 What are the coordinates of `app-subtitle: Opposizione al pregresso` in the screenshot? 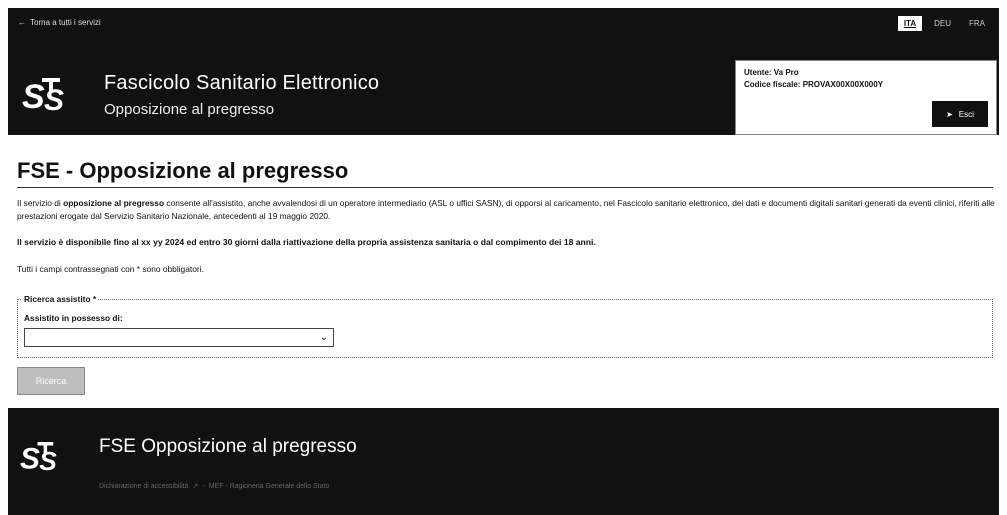 It's located at (189, 109).